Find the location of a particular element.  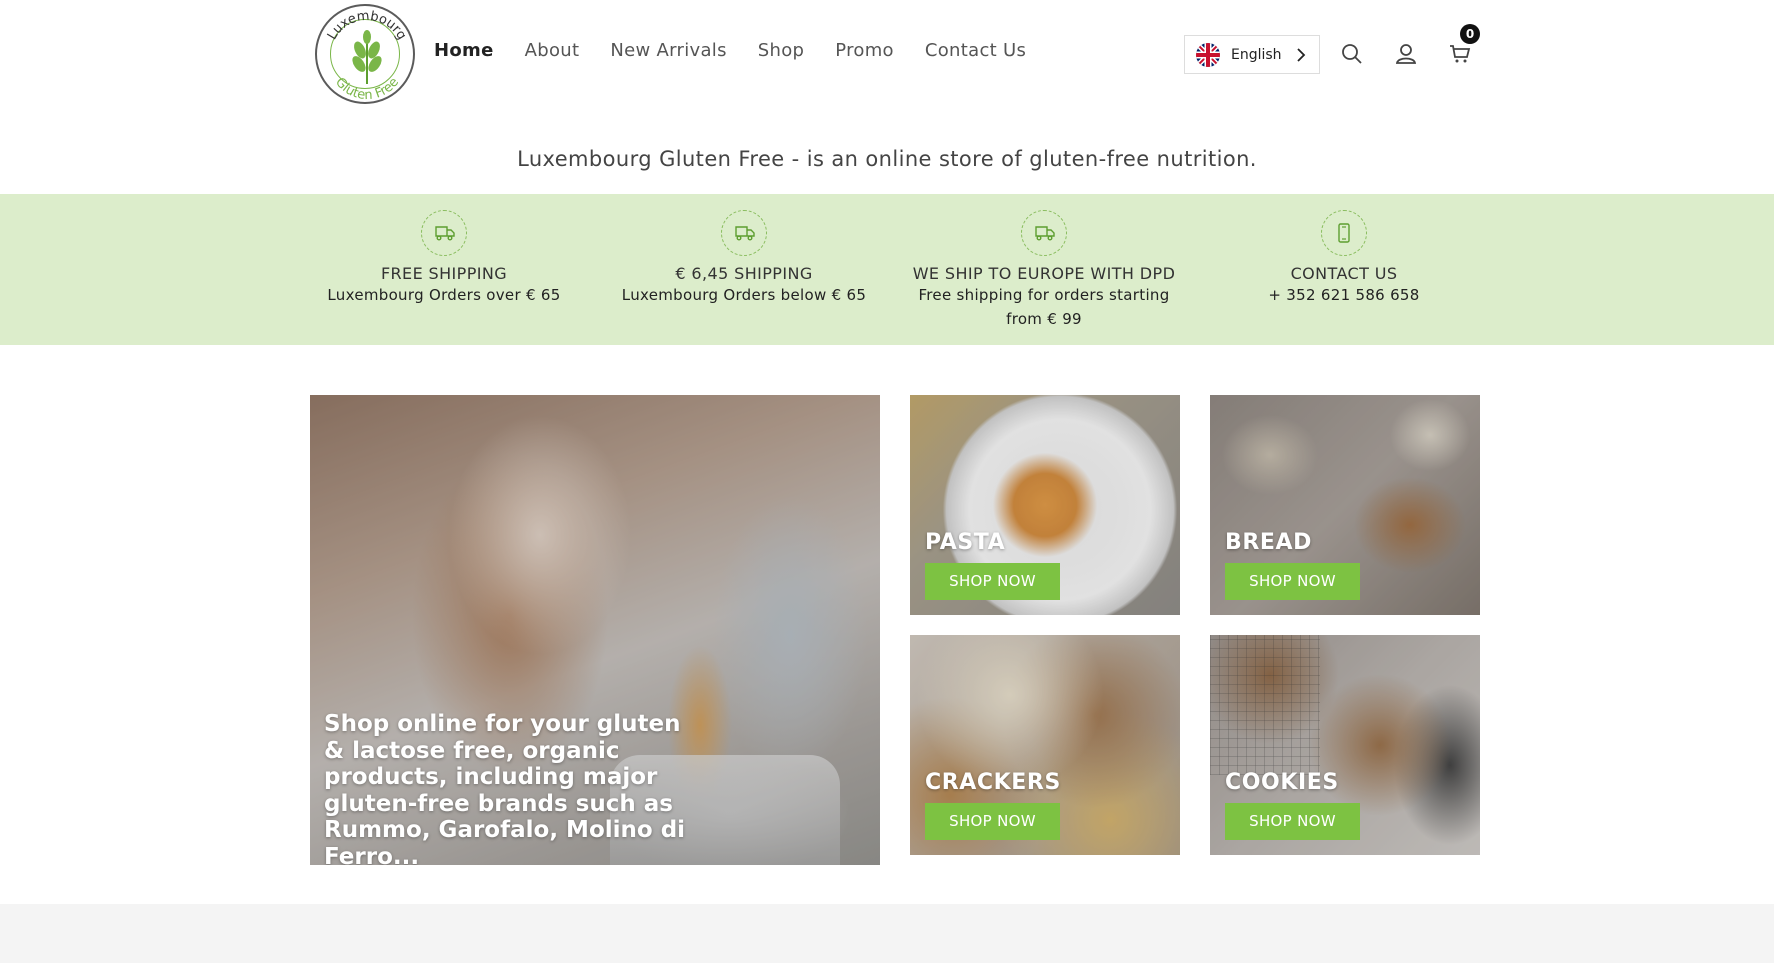

footer-band is located at coordinates (887, 933).